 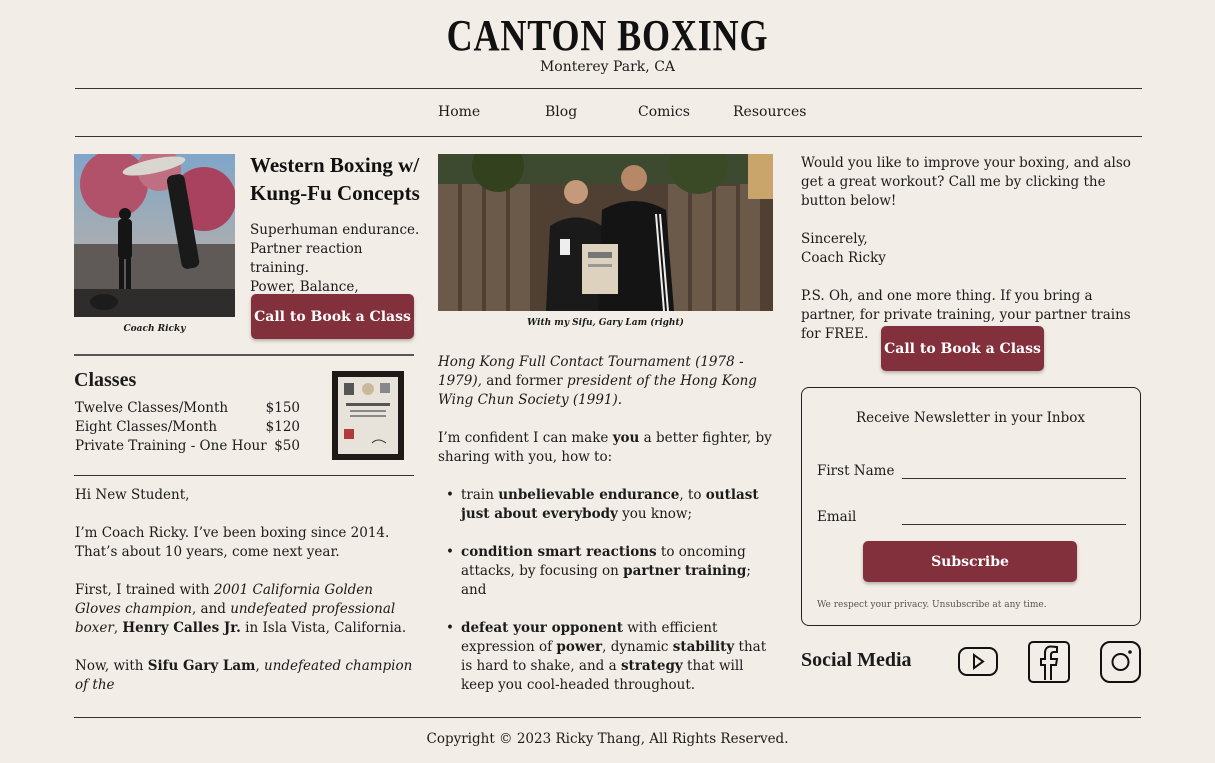 What do you see at coordinates (144, 590) in the screenshot?
I see `text-span: First, I trained with` at bounding box center [144, 590].